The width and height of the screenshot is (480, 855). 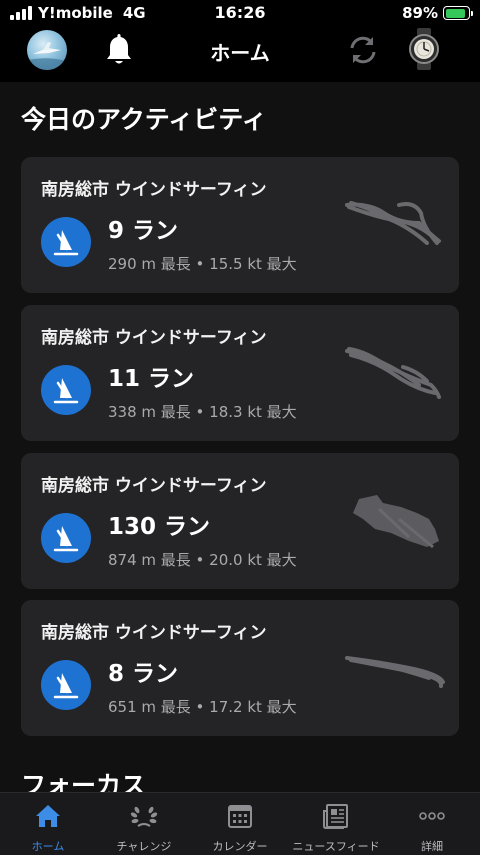 What do you see at coordinates (335, 816) in the screenshot?
I see `newsfeed-icon` at bounding box center [335, 816].